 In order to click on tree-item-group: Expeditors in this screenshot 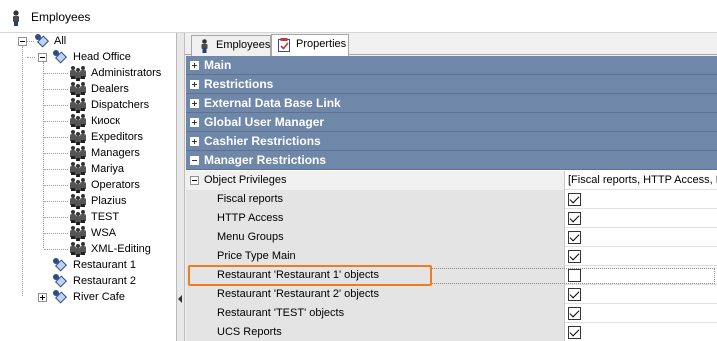, I will do `click(88, 137)`.